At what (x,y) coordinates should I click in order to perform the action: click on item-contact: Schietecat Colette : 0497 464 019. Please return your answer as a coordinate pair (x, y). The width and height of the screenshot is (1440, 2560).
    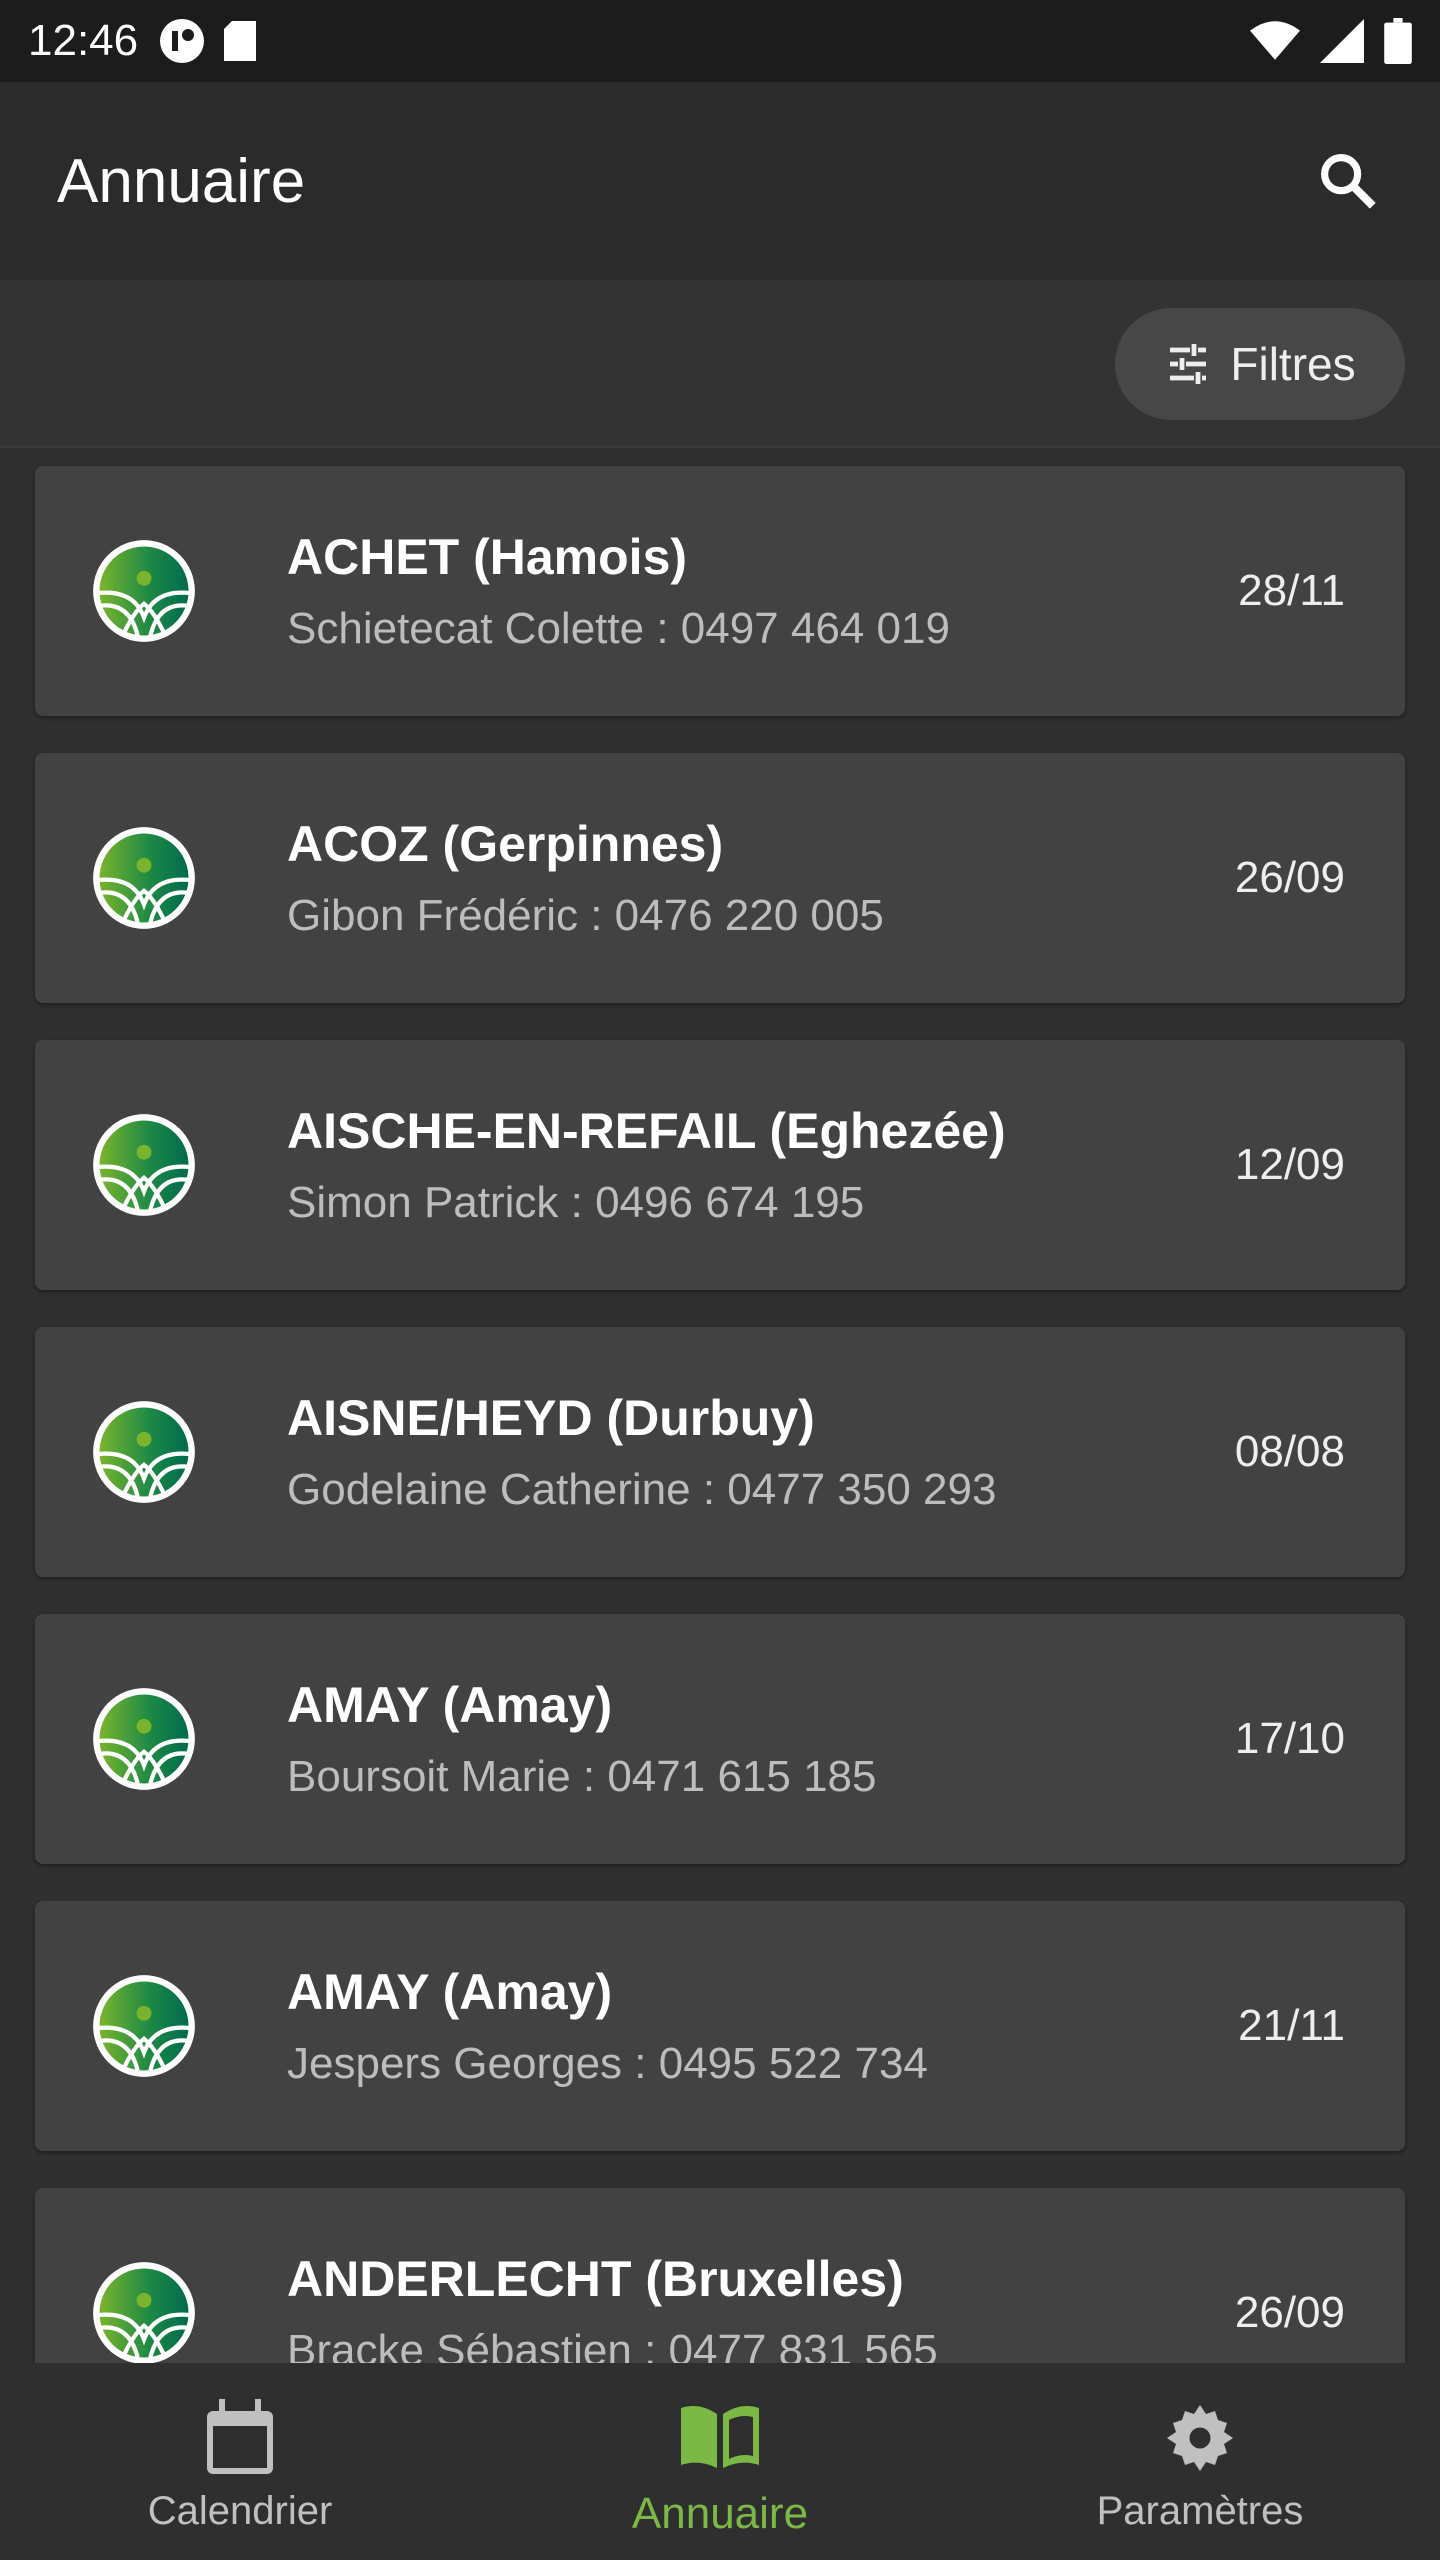
    Looking at the image, I should click on (618, 628).